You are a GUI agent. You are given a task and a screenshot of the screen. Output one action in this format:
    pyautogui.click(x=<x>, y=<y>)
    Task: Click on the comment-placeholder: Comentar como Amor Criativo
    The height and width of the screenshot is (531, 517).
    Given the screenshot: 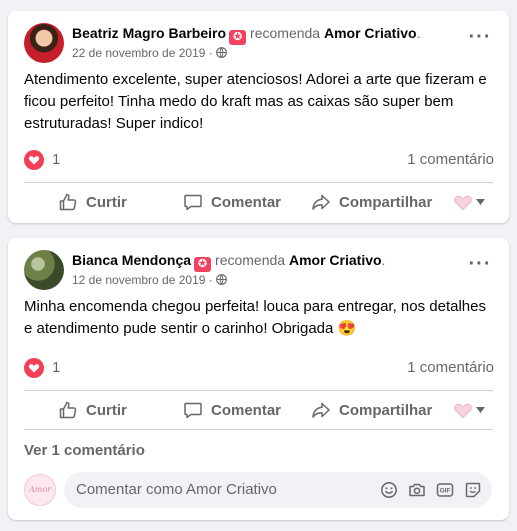 What is the action you would take?
    pyautogui.click(x=176, y=489)
    